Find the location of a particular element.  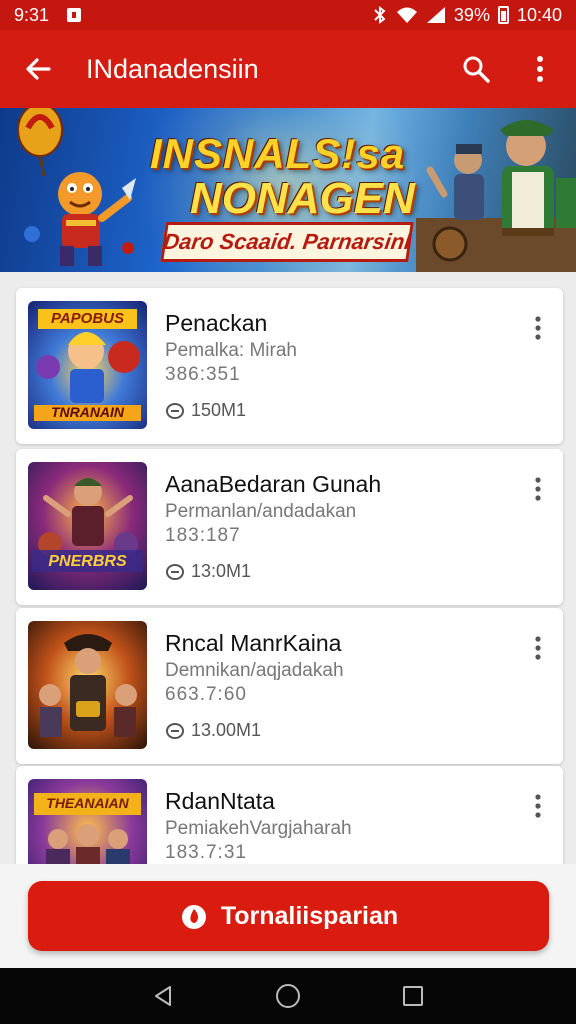

game-thumbnail: PNERBRS is located at coordinates (87, 526).